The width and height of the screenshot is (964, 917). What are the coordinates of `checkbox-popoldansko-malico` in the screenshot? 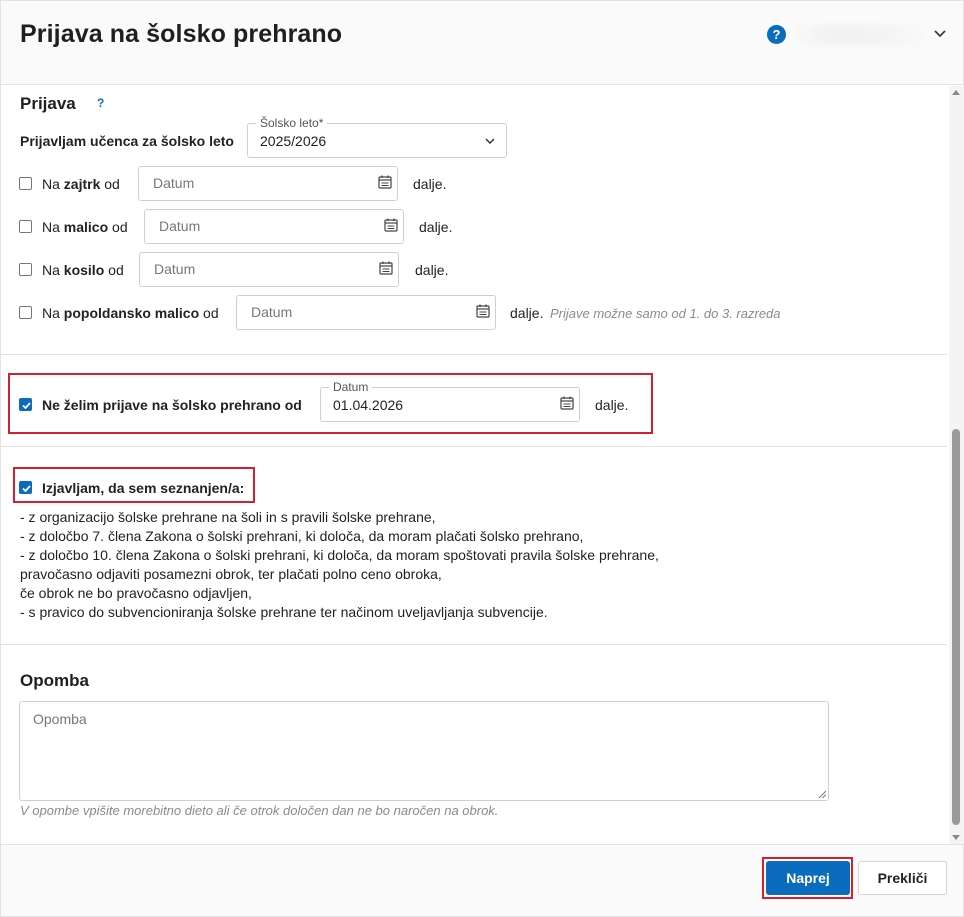 It's located at (25, 312).